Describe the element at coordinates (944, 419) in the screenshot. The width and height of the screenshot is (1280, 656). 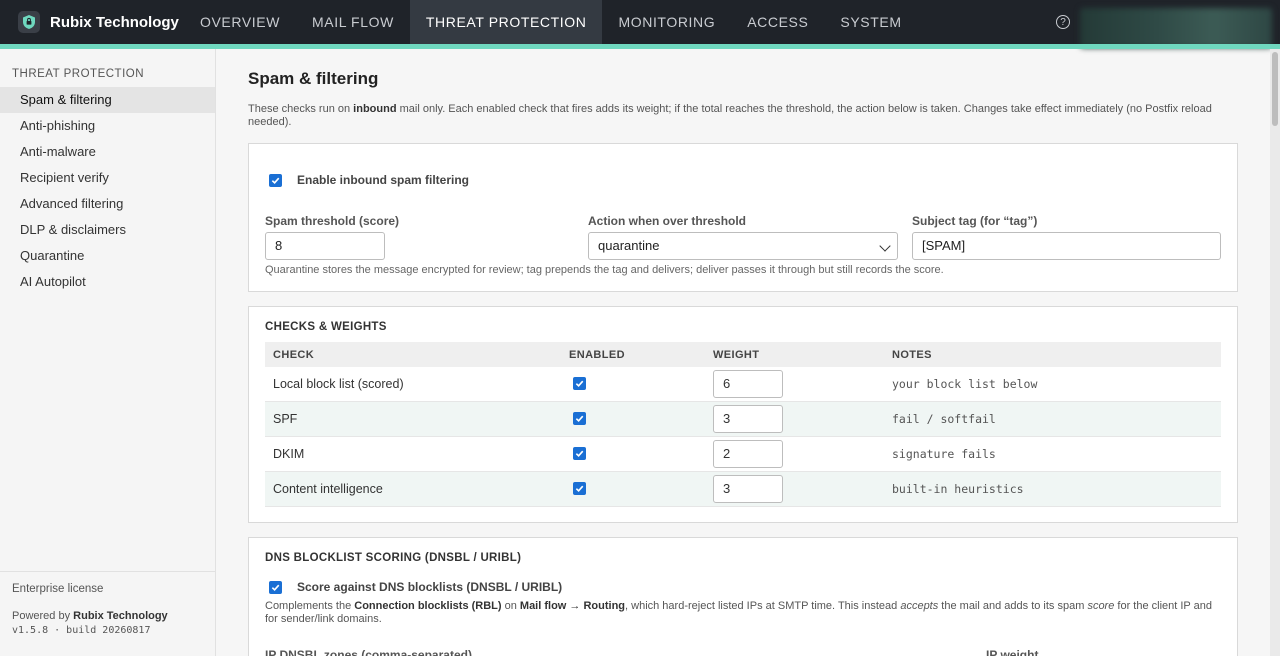
I see `check-notes: fail / softfail` at that location.